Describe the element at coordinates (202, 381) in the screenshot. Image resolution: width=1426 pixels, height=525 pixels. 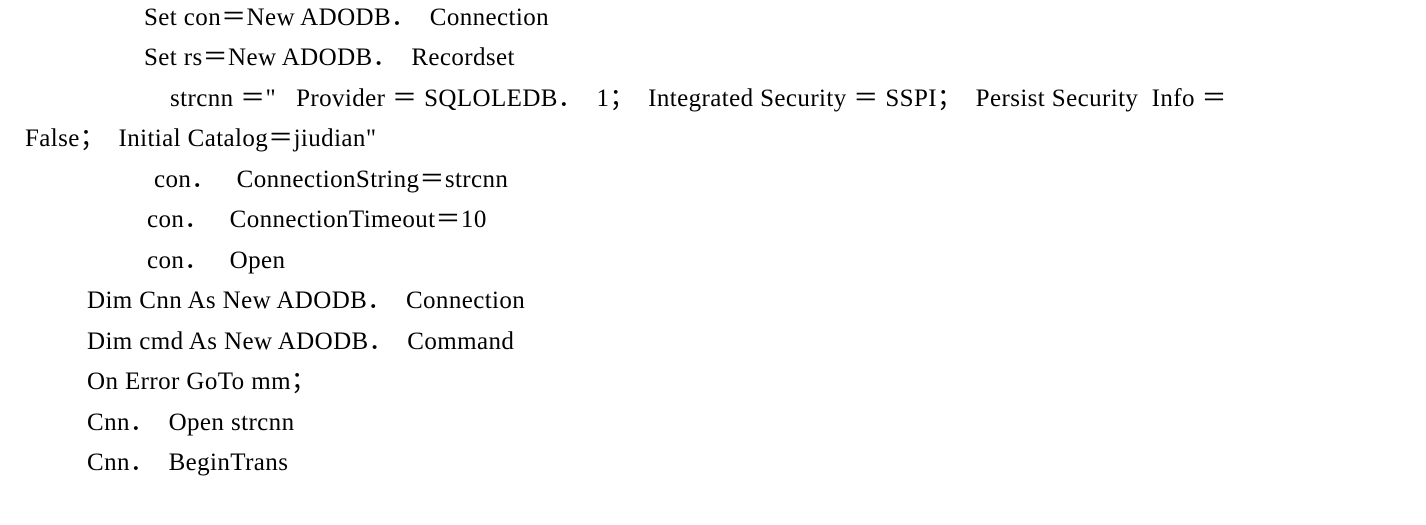
I see `code-line: On Error GoTo mm；` at that location.